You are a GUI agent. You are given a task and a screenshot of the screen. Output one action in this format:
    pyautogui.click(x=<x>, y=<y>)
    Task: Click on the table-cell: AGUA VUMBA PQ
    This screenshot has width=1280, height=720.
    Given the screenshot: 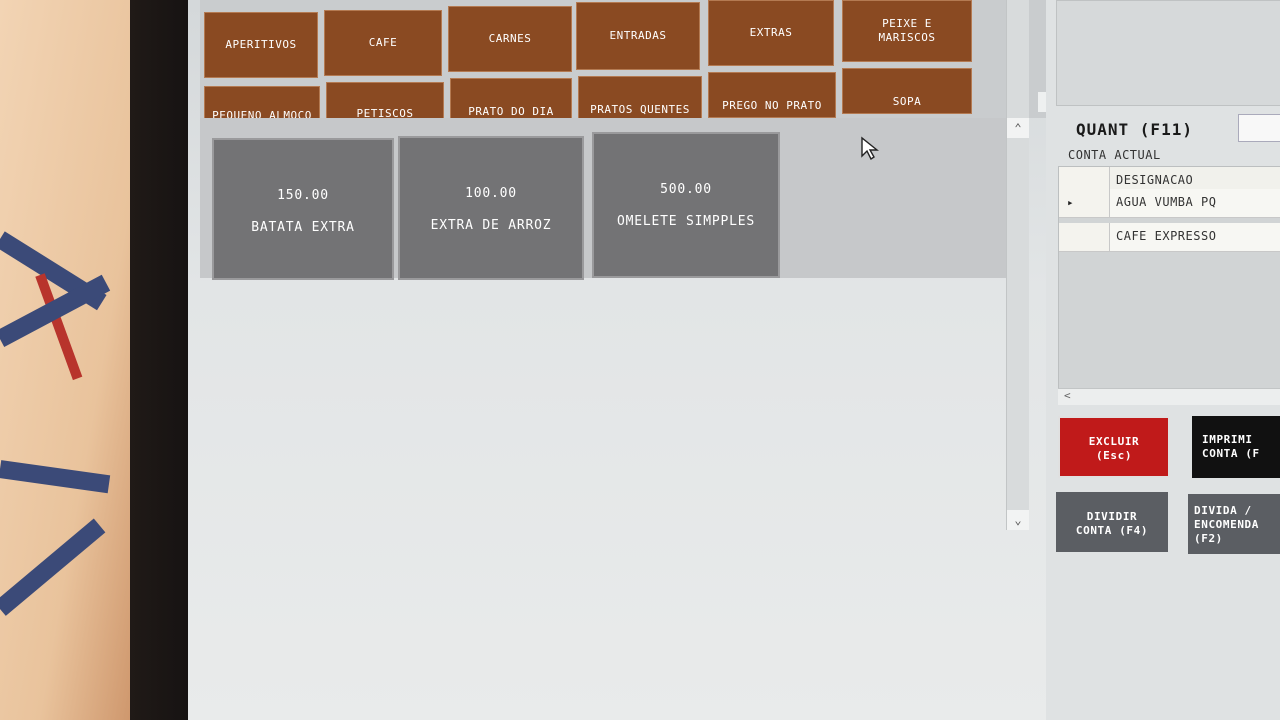 What is the action you would take?
    pyautogui.click(x=1195, y=203)
    